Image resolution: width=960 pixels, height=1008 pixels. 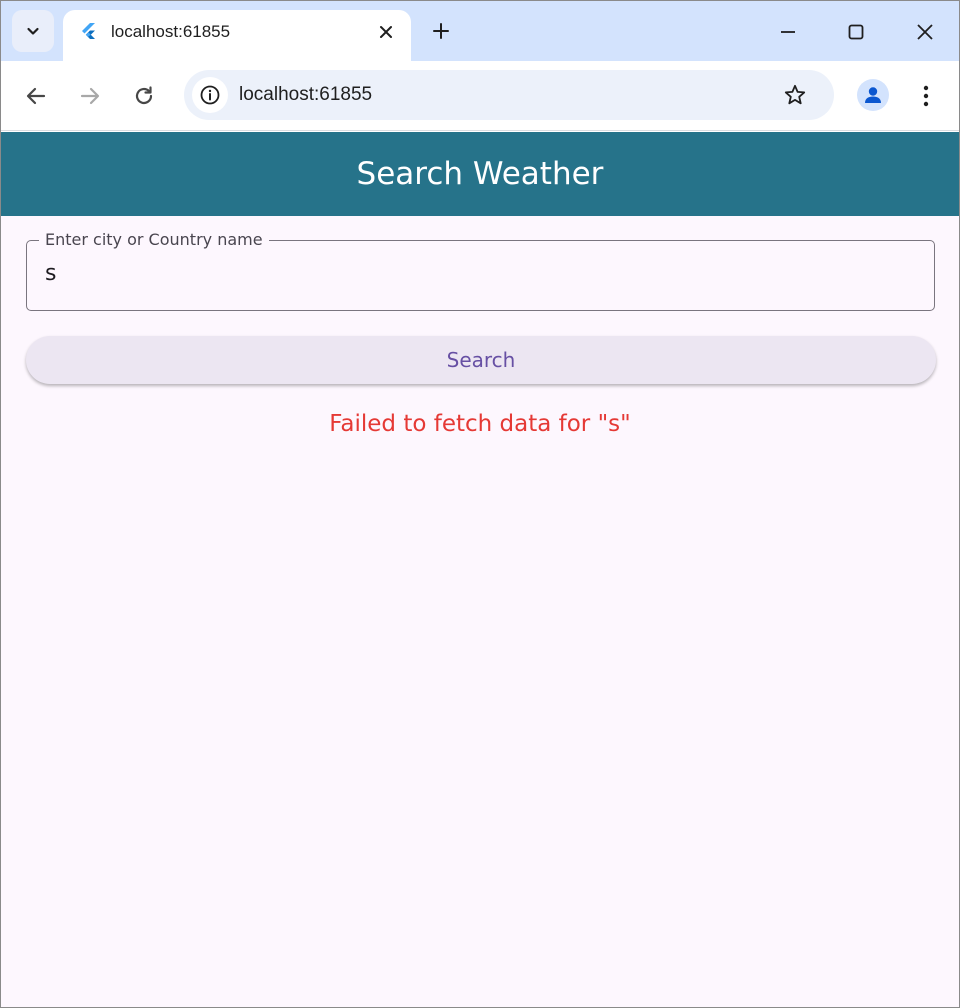 I want to click on minimize-button, so click(x=788, y=32).